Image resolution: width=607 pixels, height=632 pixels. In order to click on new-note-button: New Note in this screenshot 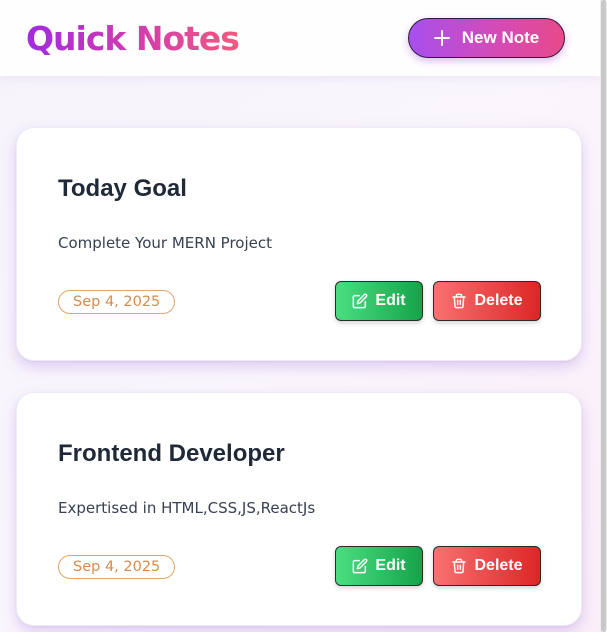, I will do `click(486, 38)`.